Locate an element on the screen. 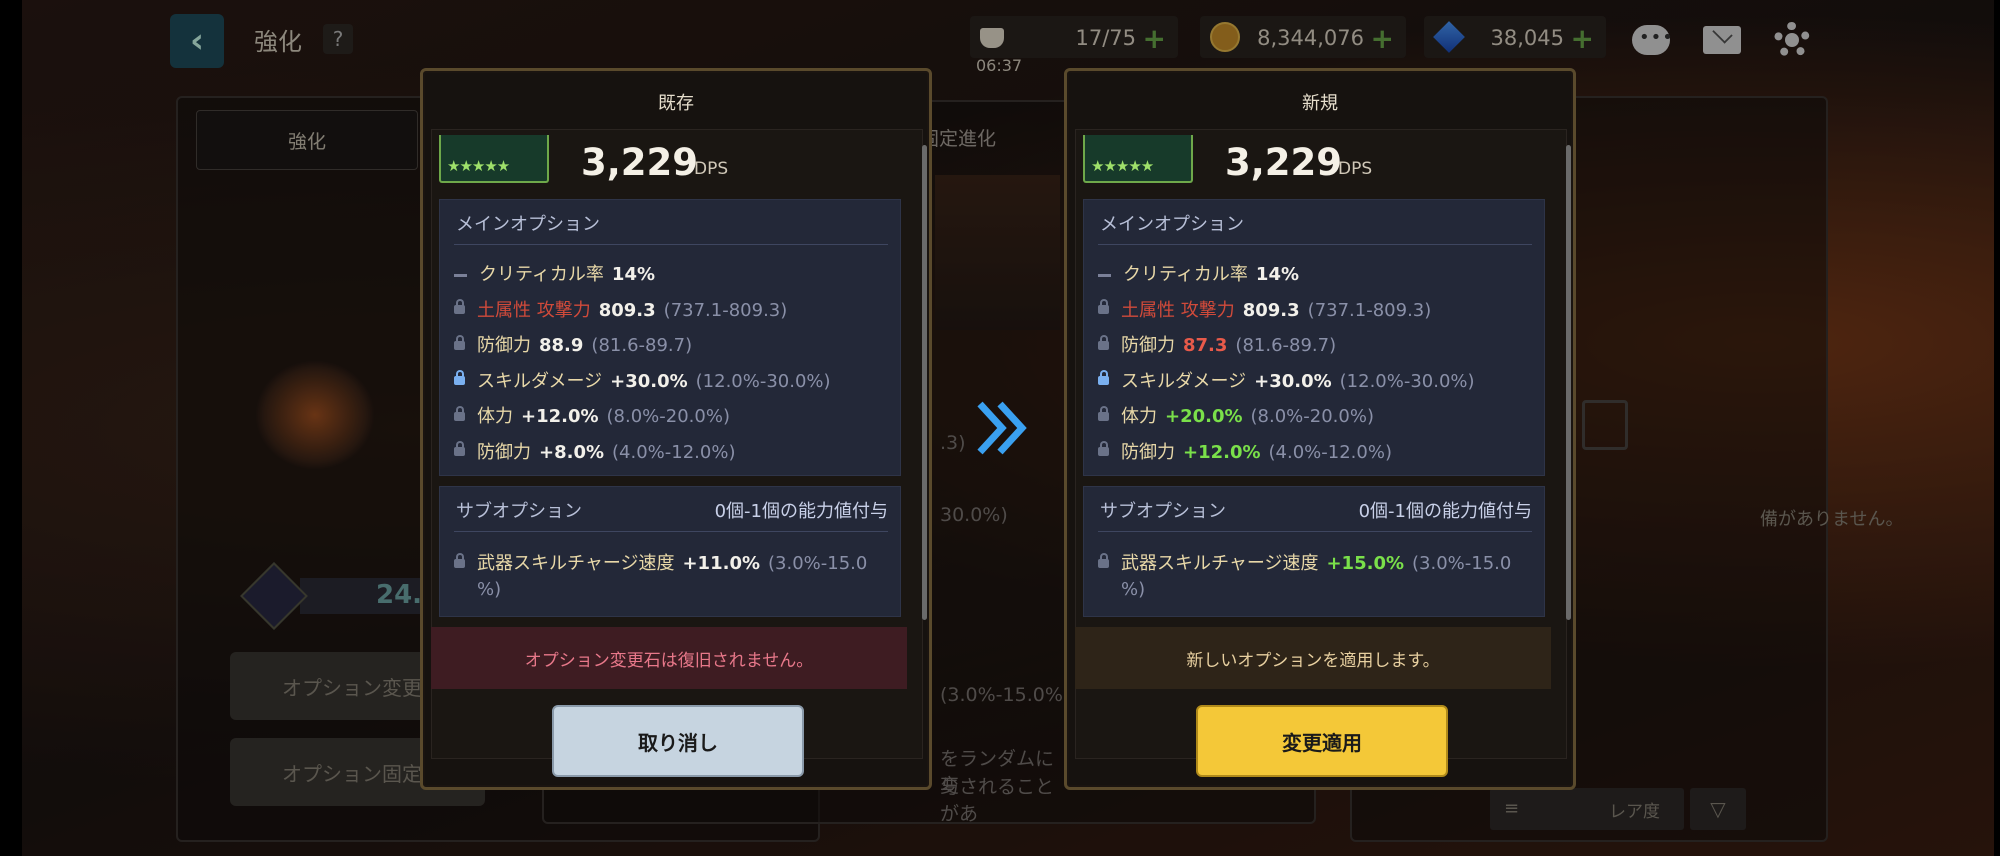  main-option-row: 体力 +12.0% (8.0%-20.0%) is located at coordinates (592, 415).